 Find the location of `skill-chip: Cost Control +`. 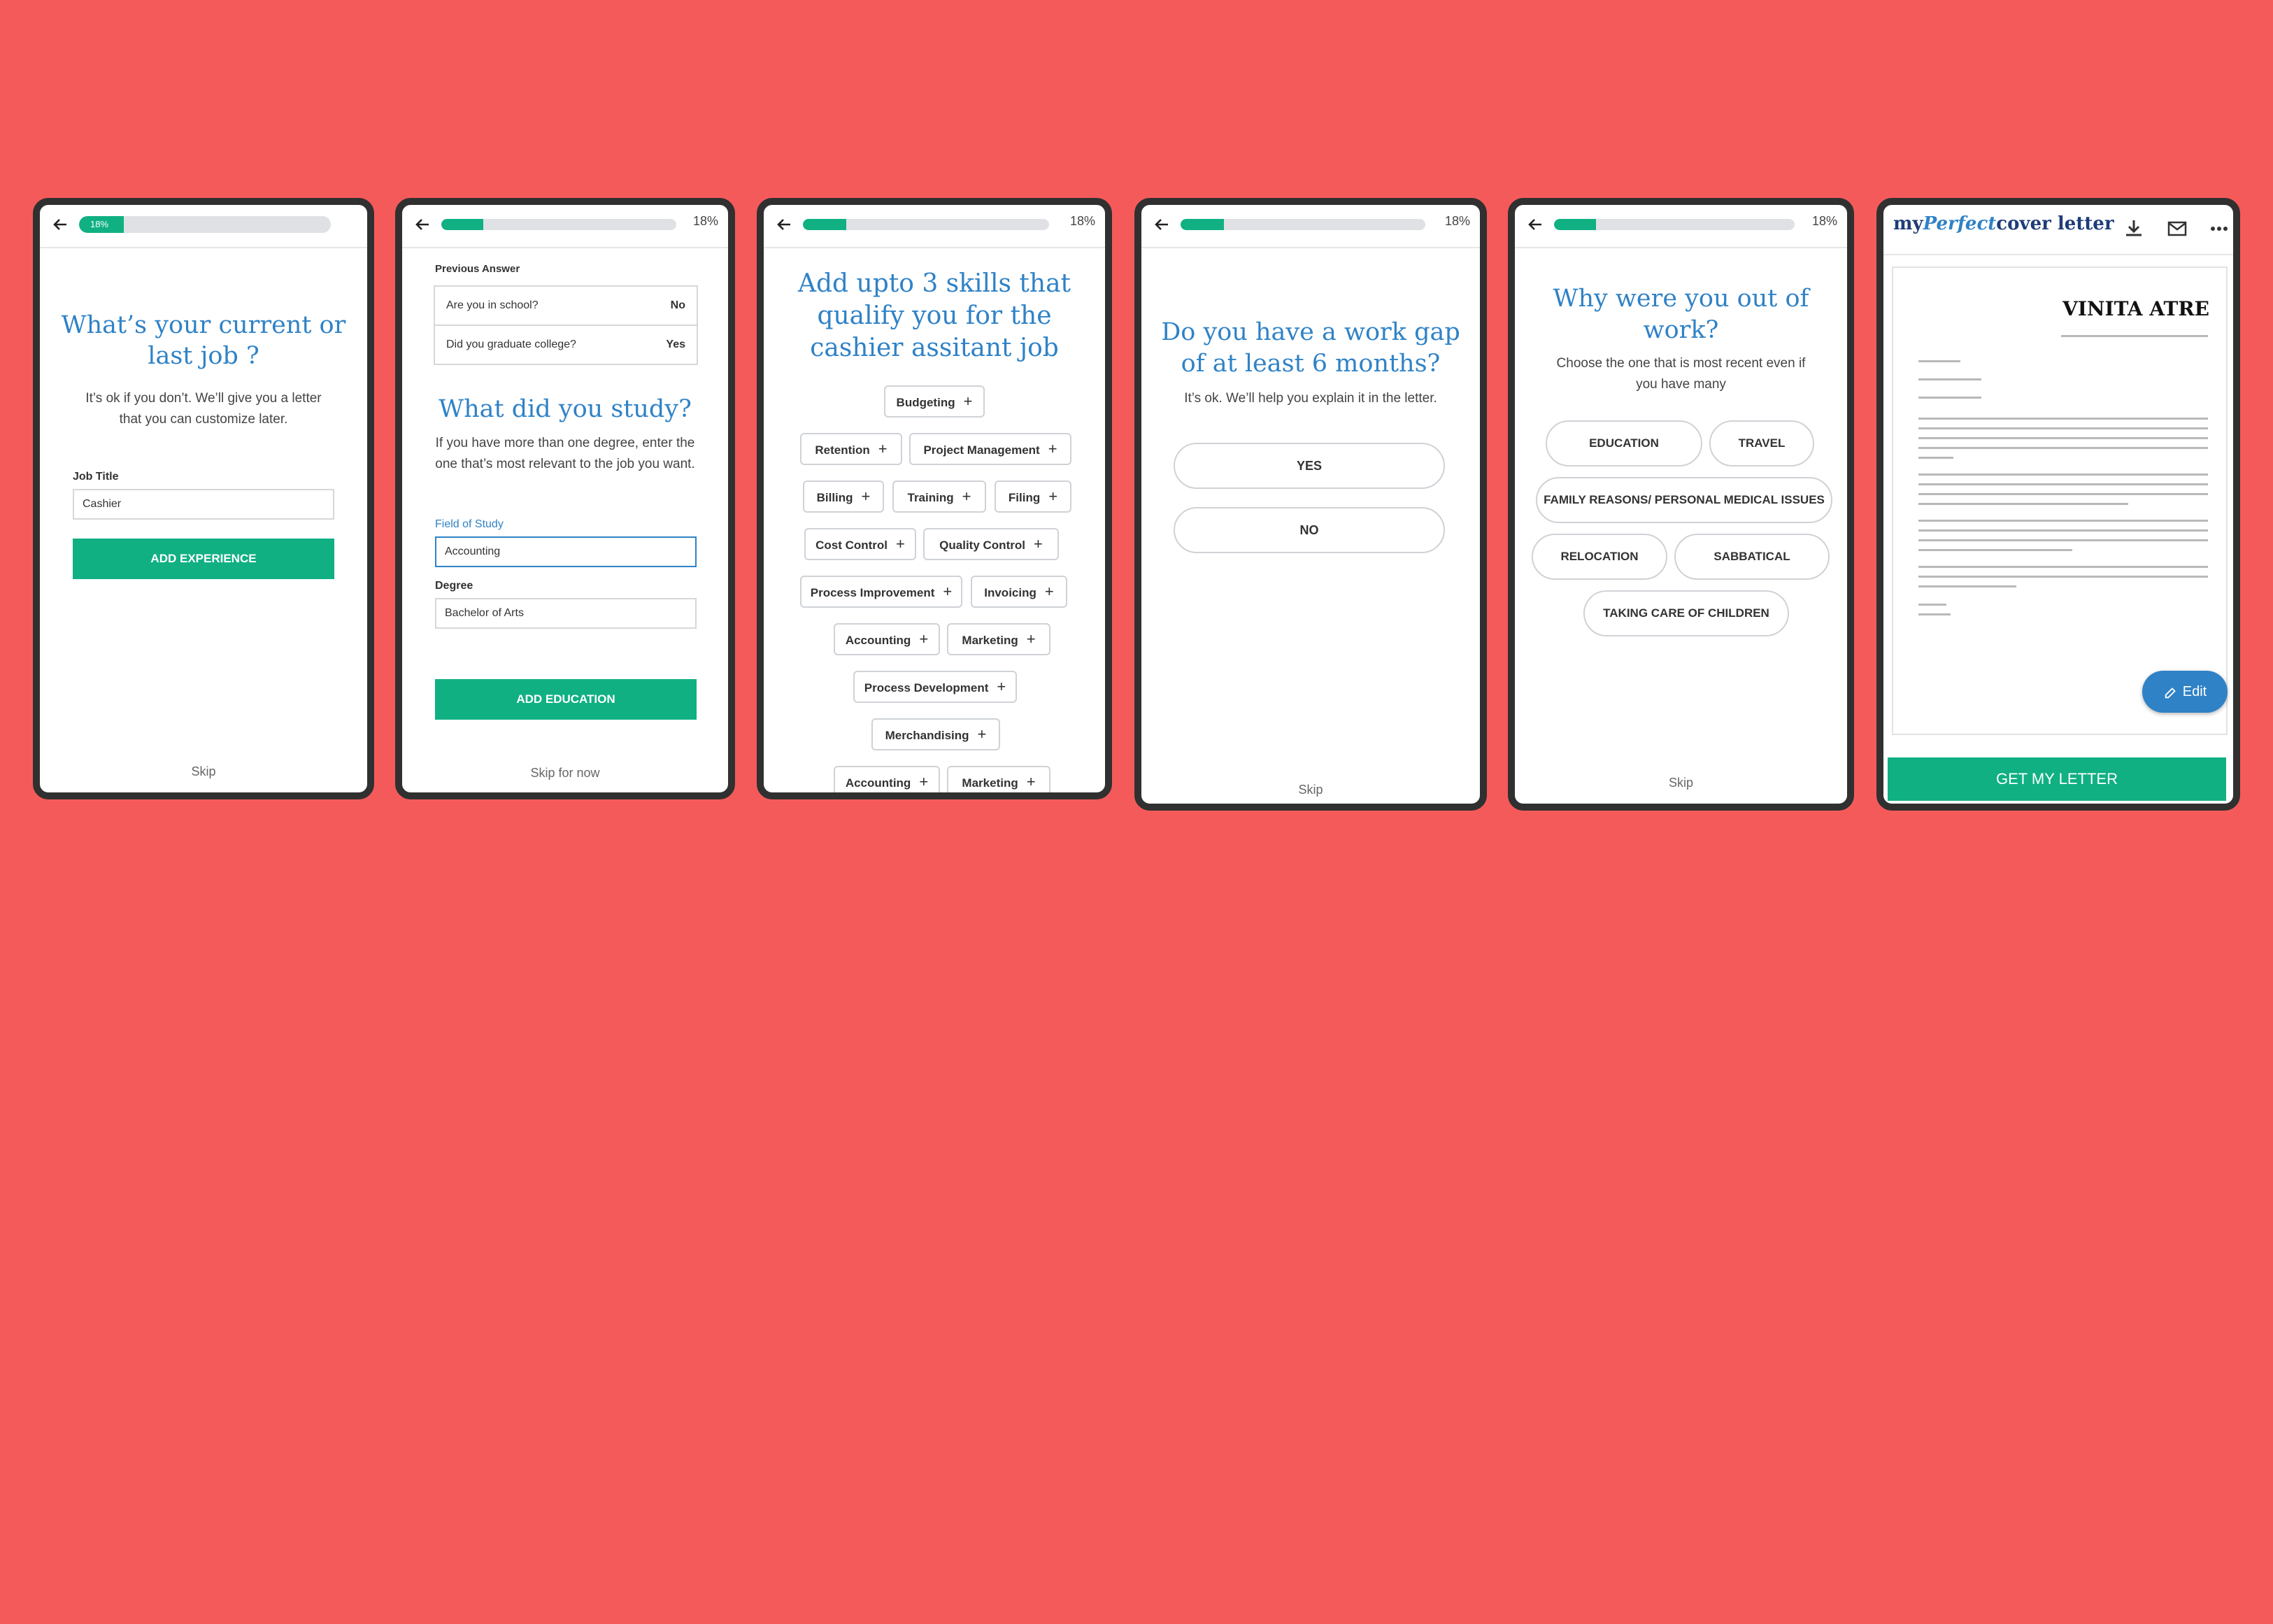

skill-chip: Cost Control + is located at coordinates (860, 544).